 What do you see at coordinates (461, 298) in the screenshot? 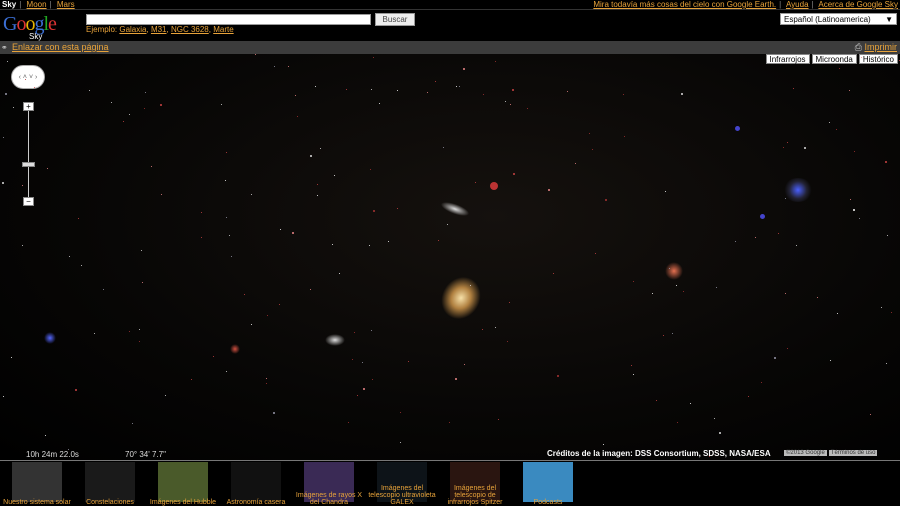
I see `galaxy` at bounding box center [461, 298].